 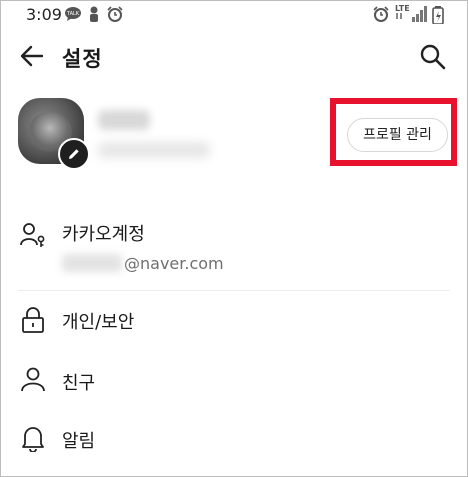 I want to click on menu-item-privacy-security: 개인/보안, so click(x=234, y=319).